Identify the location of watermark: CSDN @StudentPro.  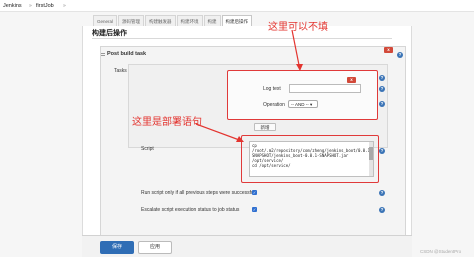
(441, 251).